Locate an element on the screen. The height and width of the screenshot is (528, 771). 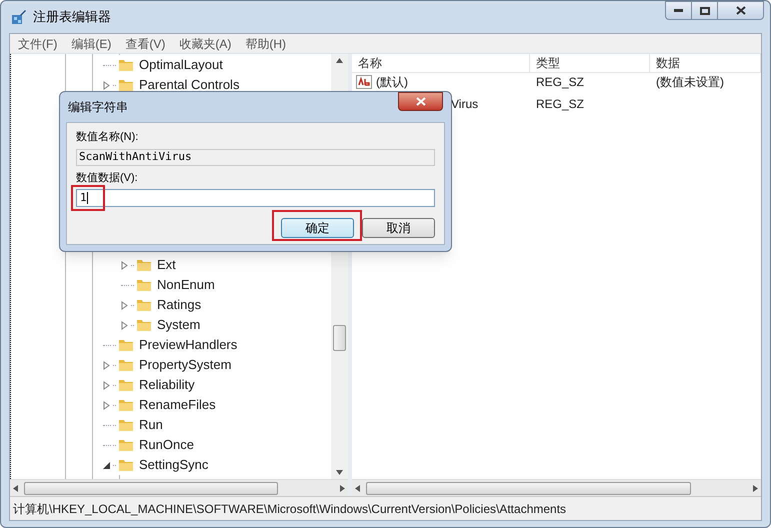
dialog-title: 编辑字符串 is located at coordinates (98, 107).